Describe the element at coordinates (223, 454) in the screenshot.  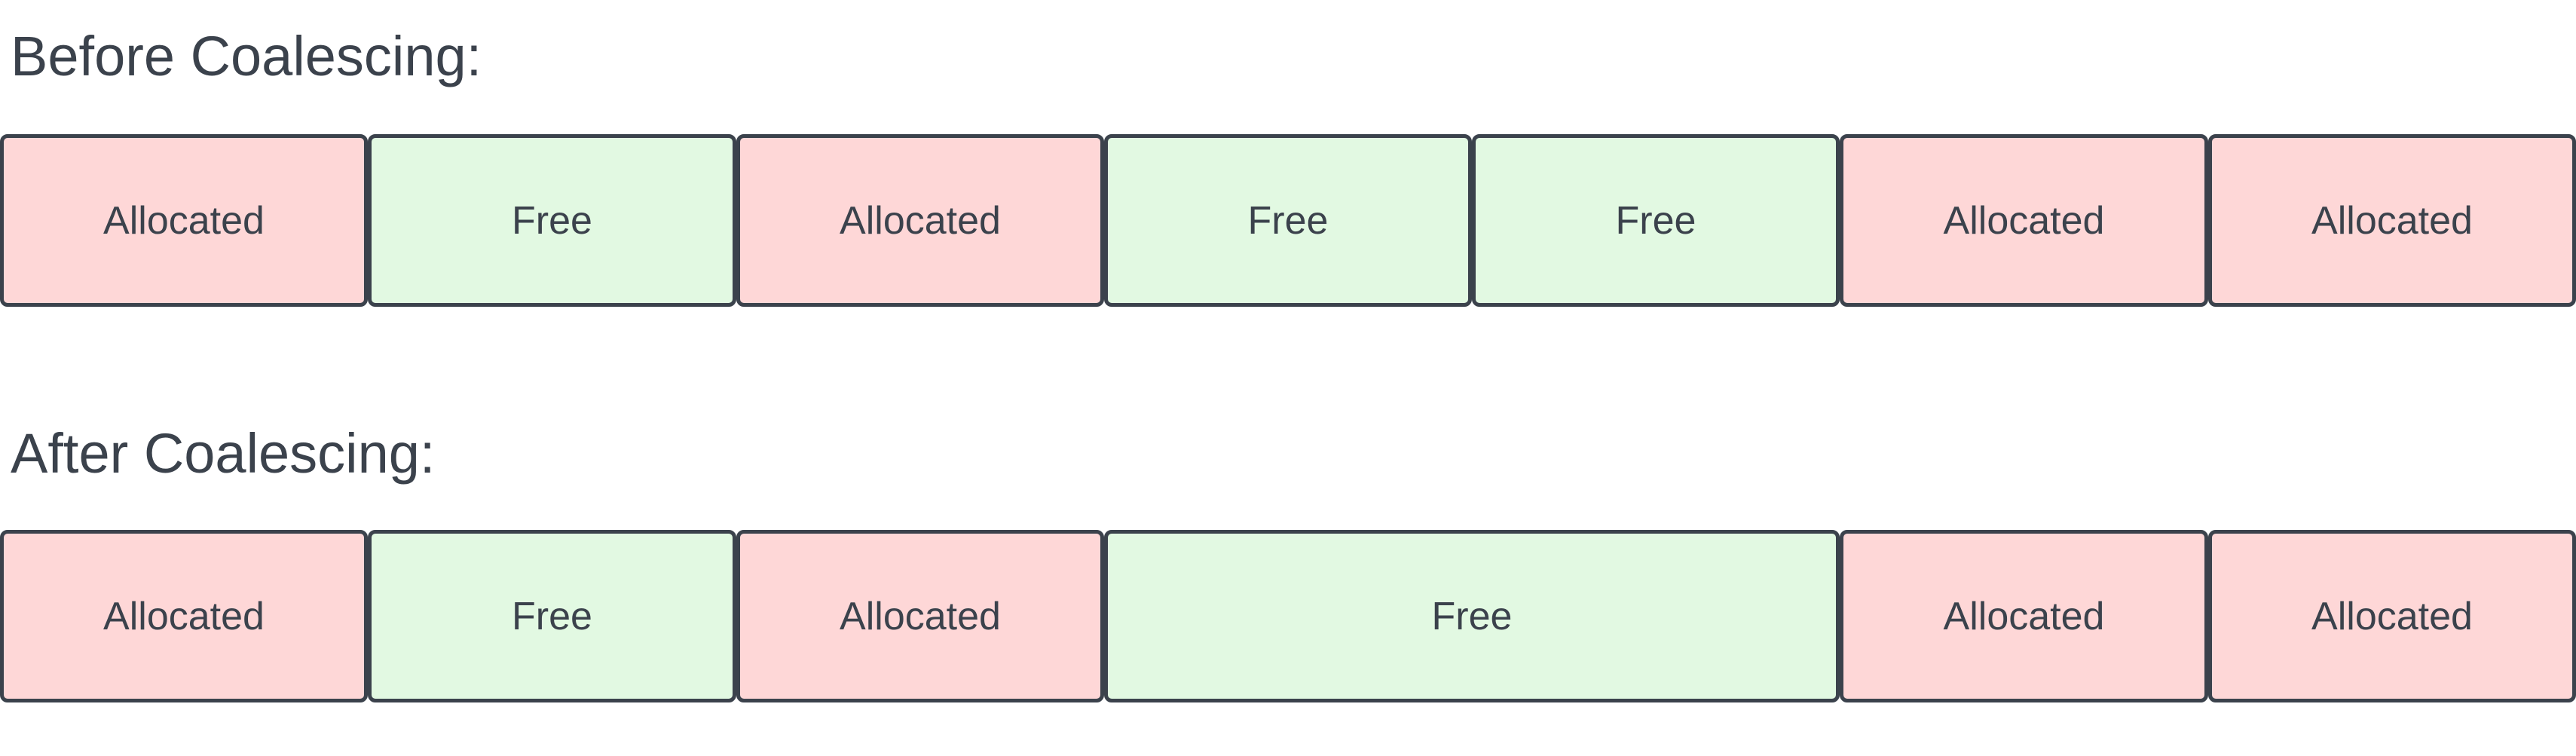
I see `after-coalescing-heading: After Coalescing:` at that location.